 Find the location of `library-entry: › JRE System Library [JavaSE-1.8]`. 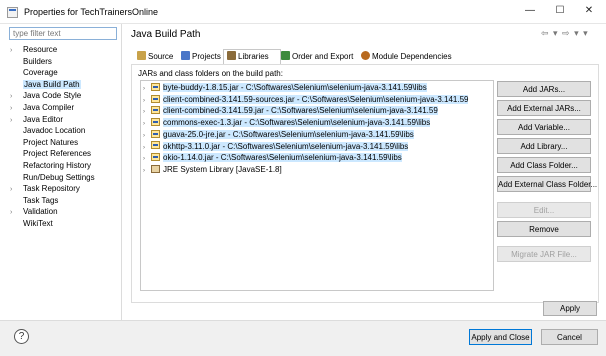

library-entry: › JRE System Library [JavaSE-1.8] is located at coordinates (212, 169).